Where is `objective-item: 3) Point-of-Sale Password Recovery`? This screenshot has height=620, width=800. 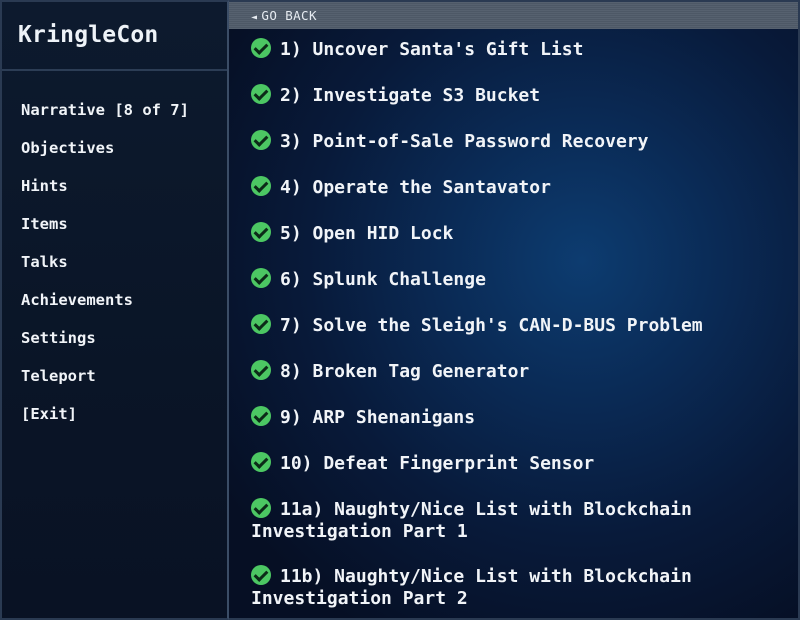 objective-item: 3) Point-of-Sale Password Recovery is located at coordinates (513, 141).